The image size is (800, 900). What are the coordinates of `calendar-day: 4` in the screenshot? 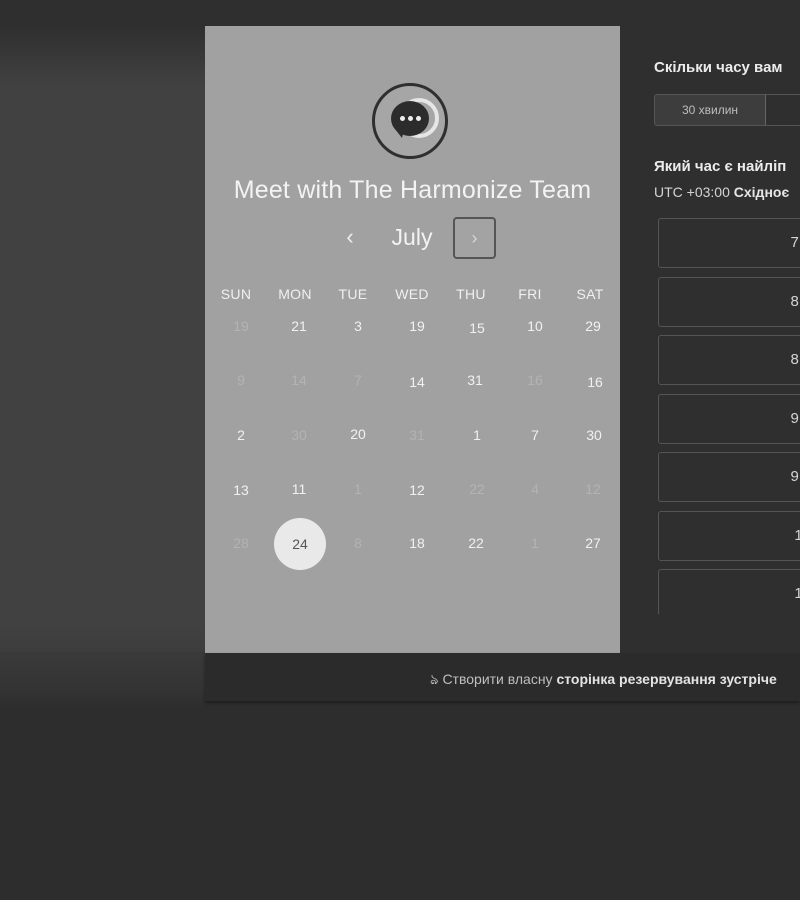 It's located at (535, 489).